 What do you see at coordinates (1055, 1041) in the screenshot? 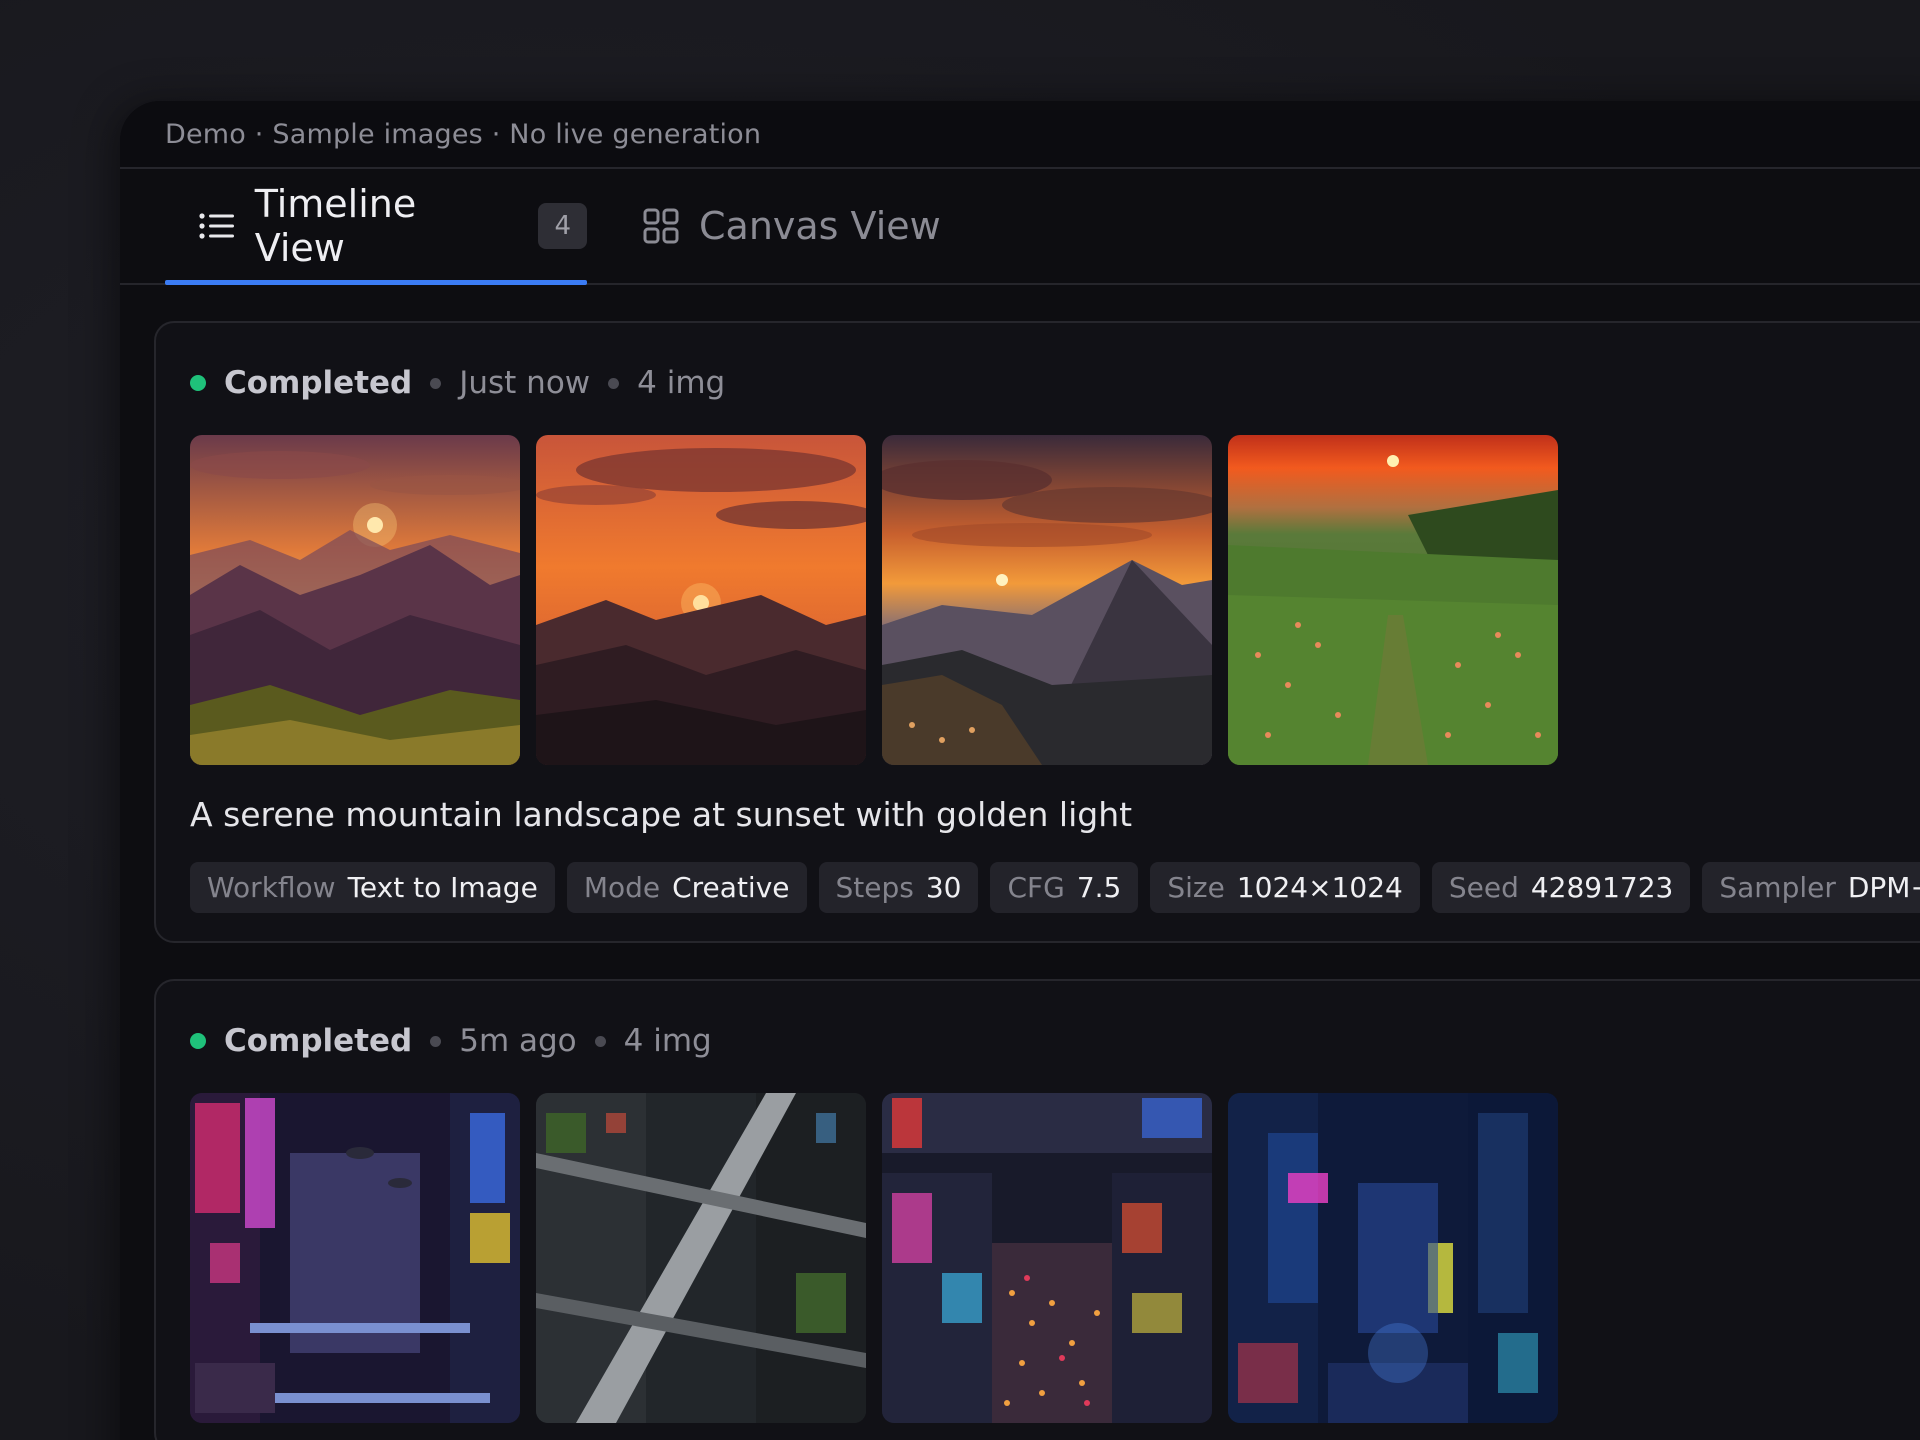
I see `generation-header: Completed 5m ago 4 img` at bounding box center [1055, 1041].